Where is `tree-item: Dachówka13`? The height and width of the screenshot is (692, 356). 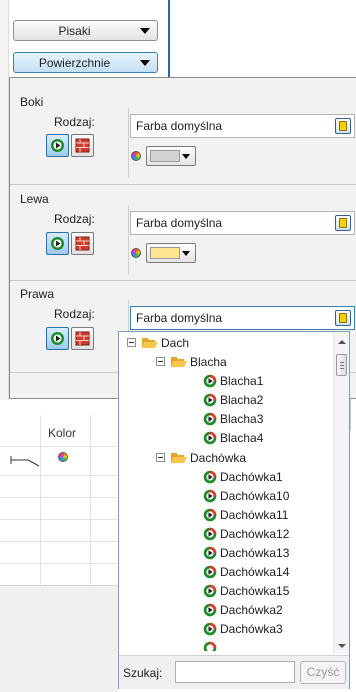 tree-item: Dachówka13 is located at coordinates (226, 553).